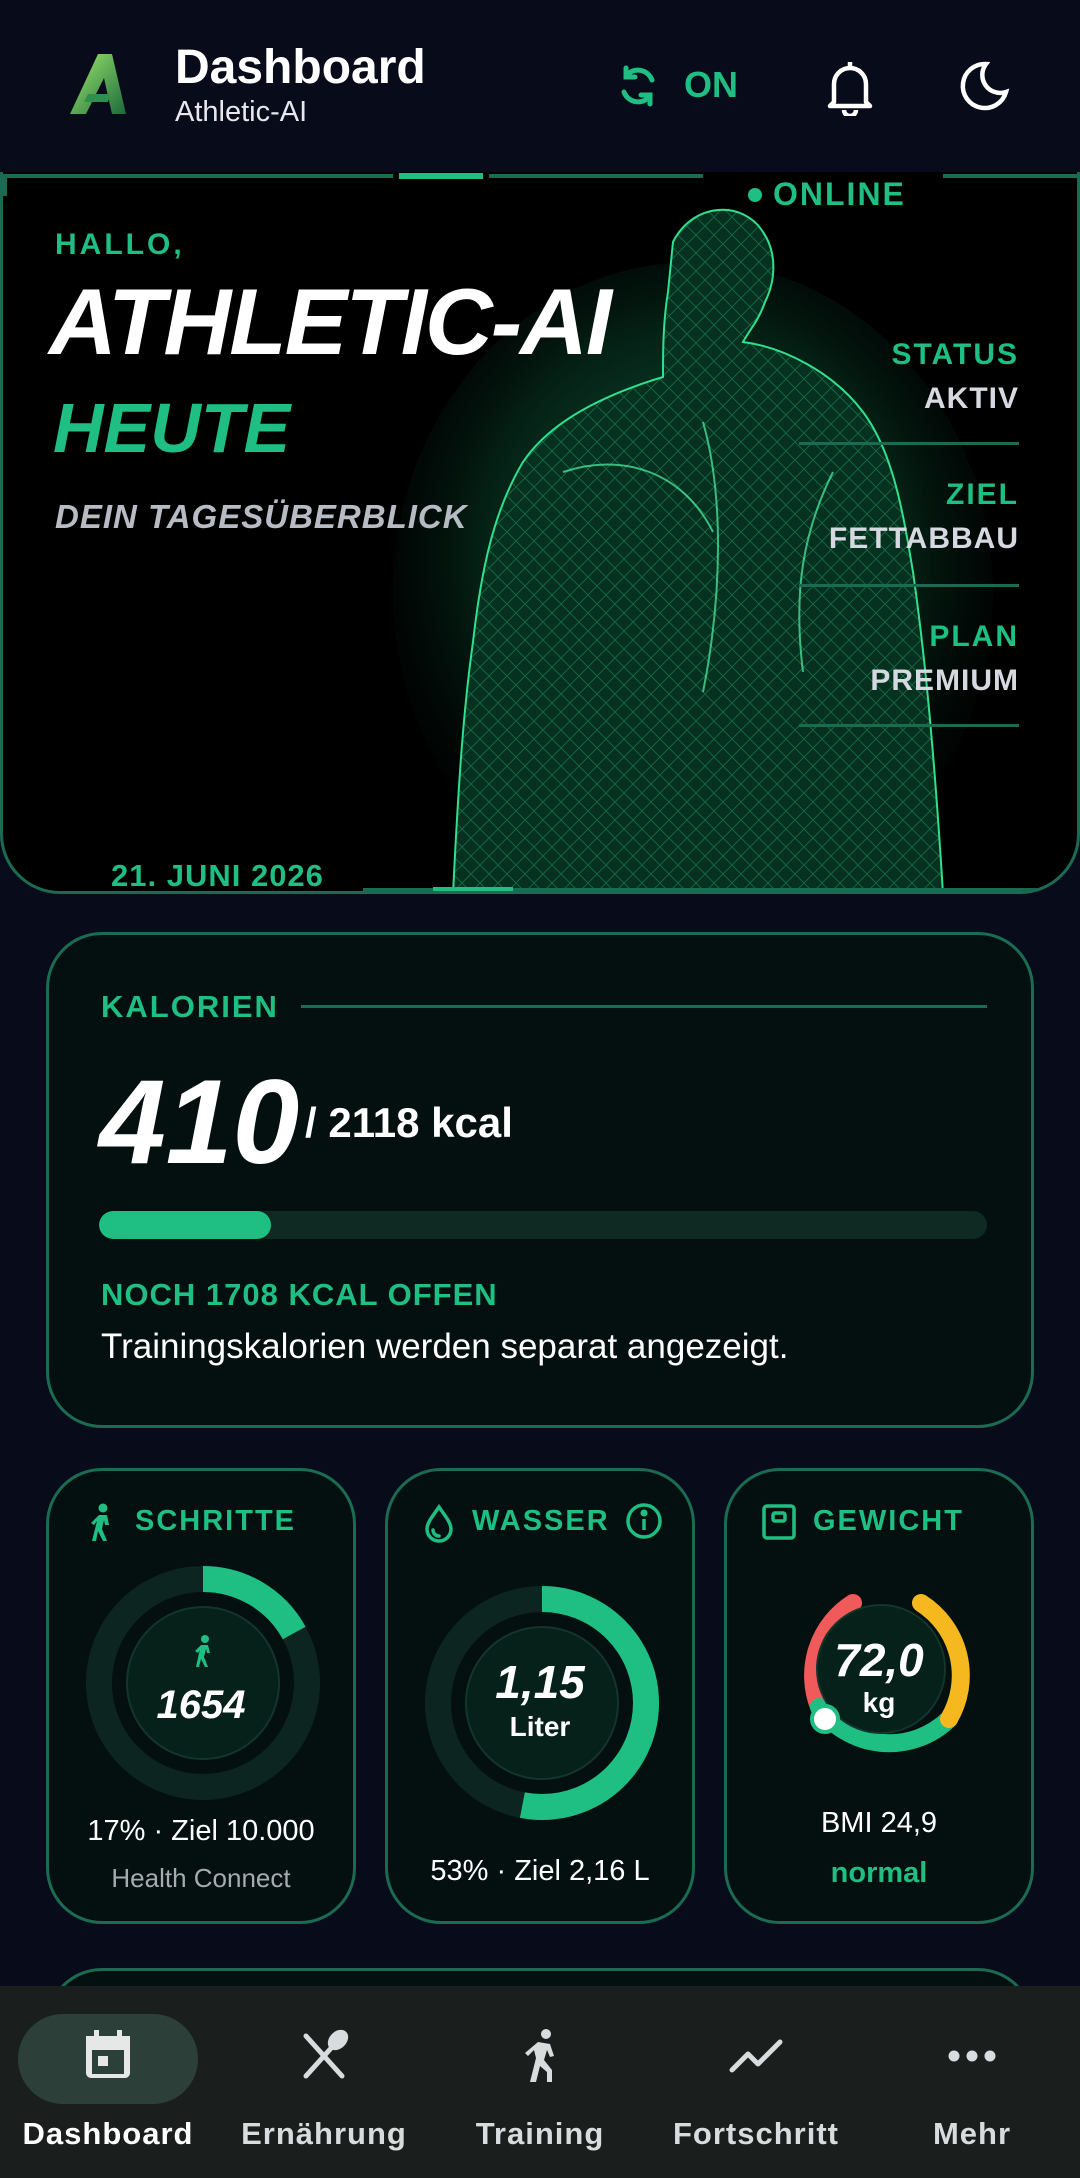  I want to click on calories-progress-bar, so click(543, 1225).